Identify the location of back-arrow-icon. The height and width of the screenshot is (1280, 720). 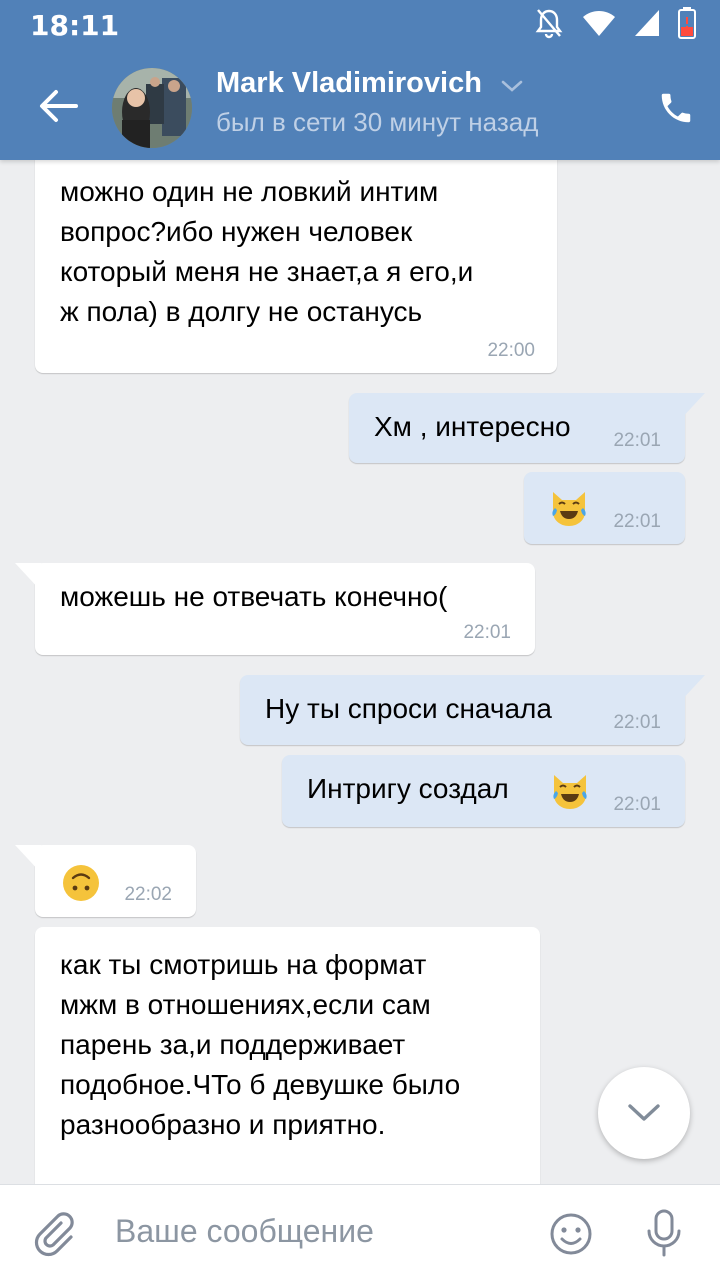
(59, 106).